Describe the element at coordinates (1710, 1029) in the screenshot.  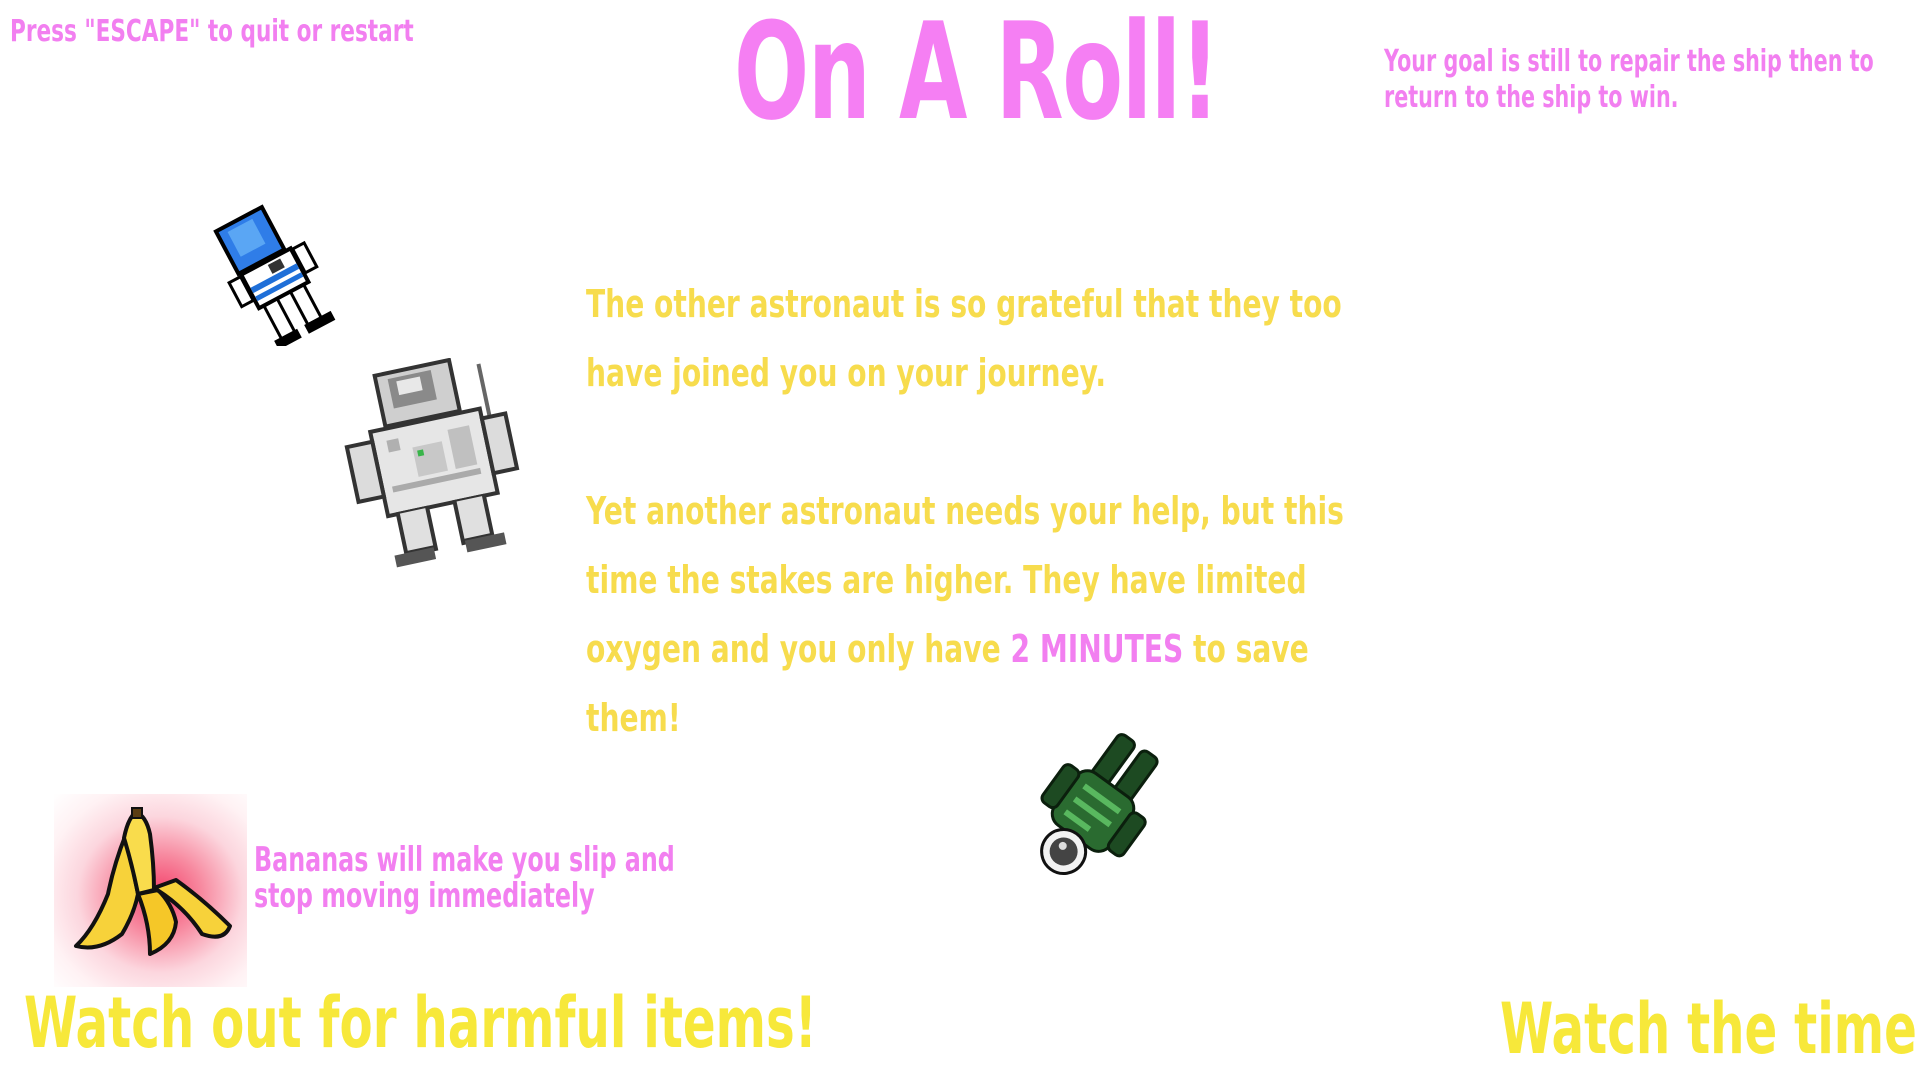
I see `timer-warning: Watch the timer!` at that location.